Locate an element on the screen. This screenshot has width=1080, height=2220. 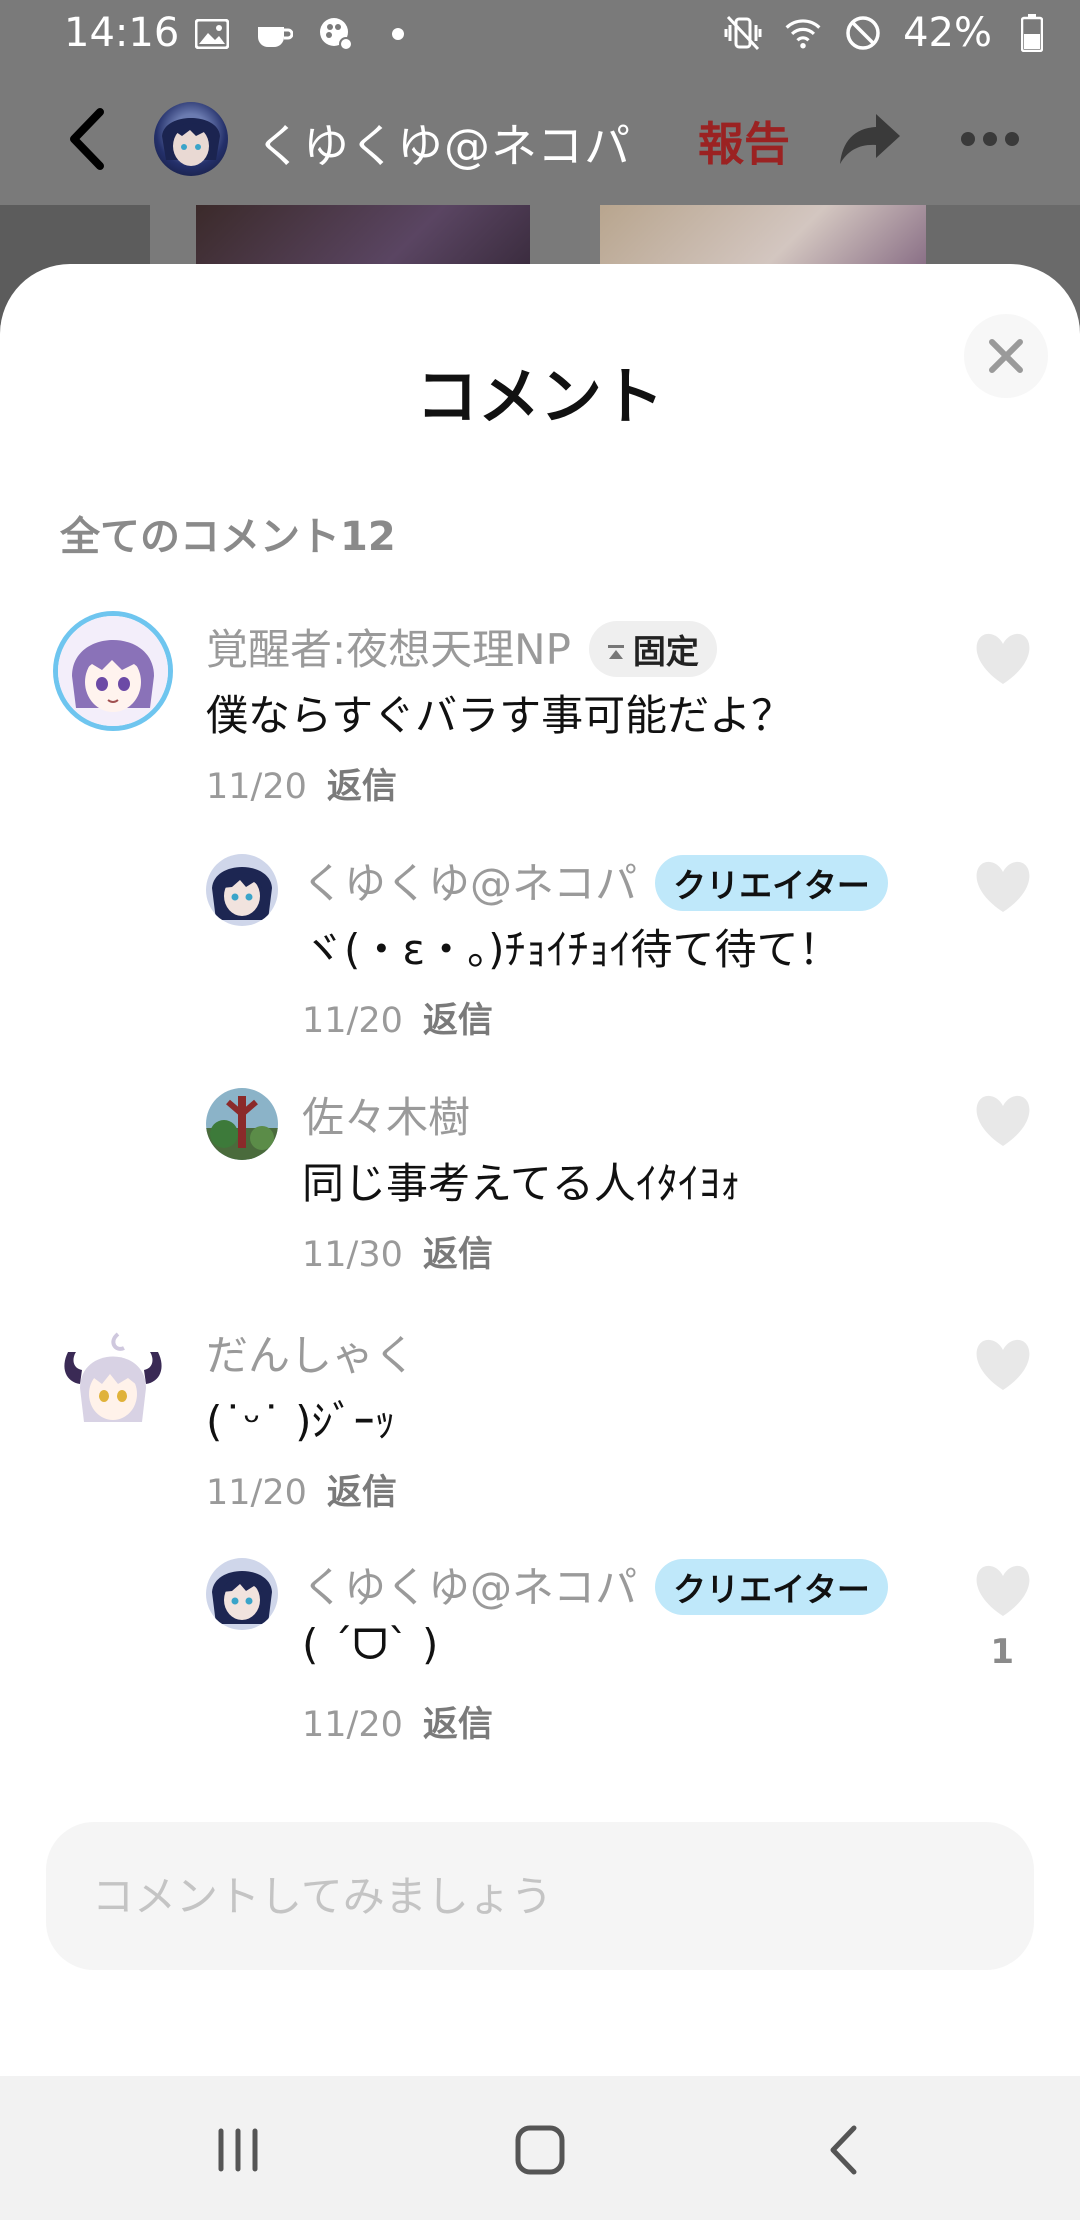
header-avatar is located at coordinates (191, 139).